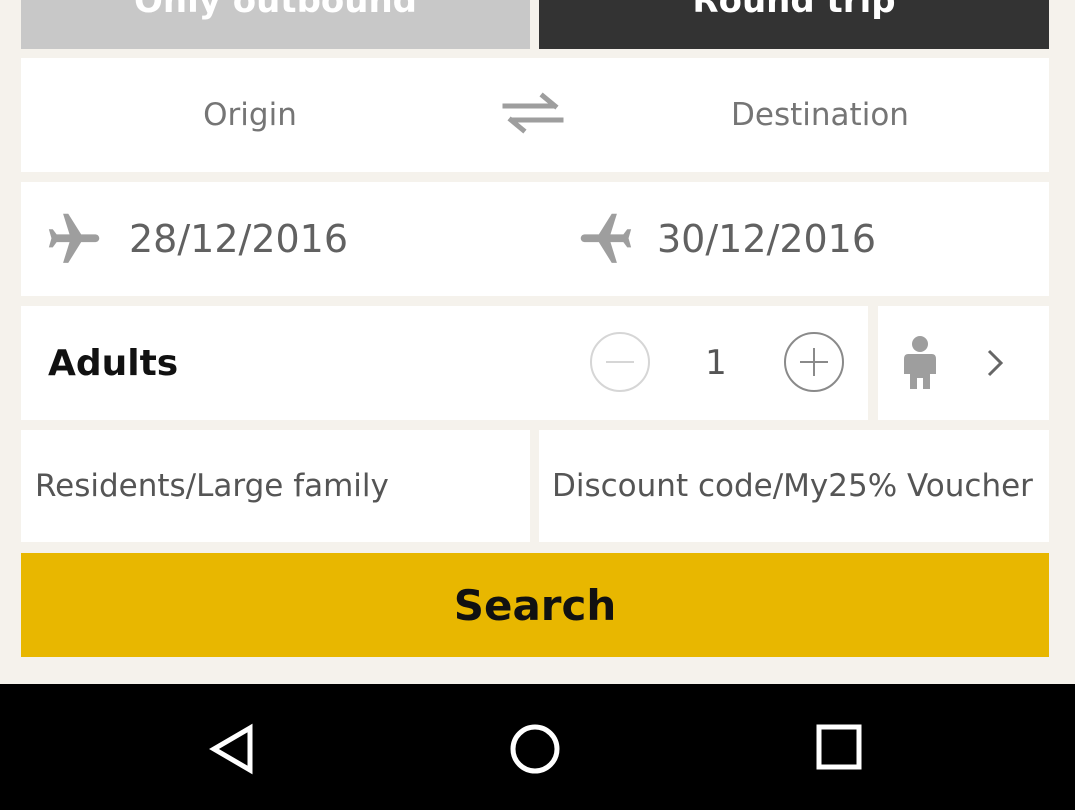 The image size is (1075, 810). Describe the element at coordinates (113, 363) in the screenshot. I see `adults-label: Adults` at that location.